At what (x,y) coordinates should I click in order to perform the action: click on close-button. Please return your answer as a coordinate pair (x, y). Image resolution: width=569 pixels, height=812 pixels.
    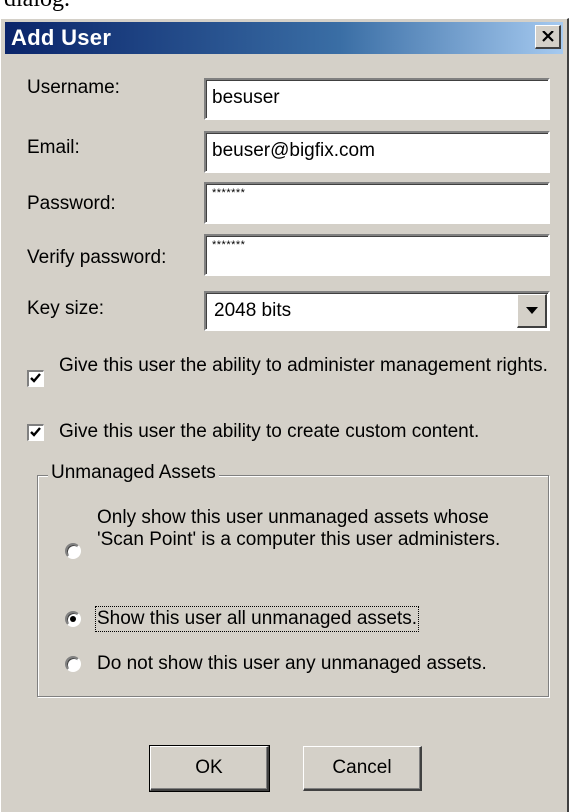
    Looking at the image, I should click on (548, 37).